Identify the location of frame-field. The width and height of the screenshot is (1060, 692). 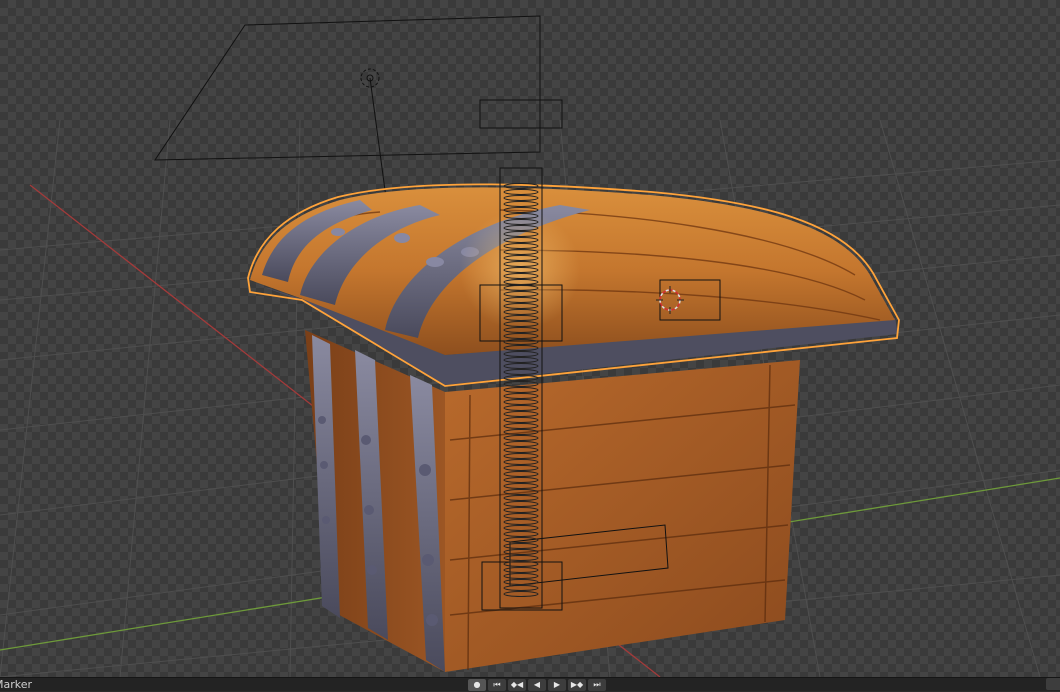
(1053, 684).